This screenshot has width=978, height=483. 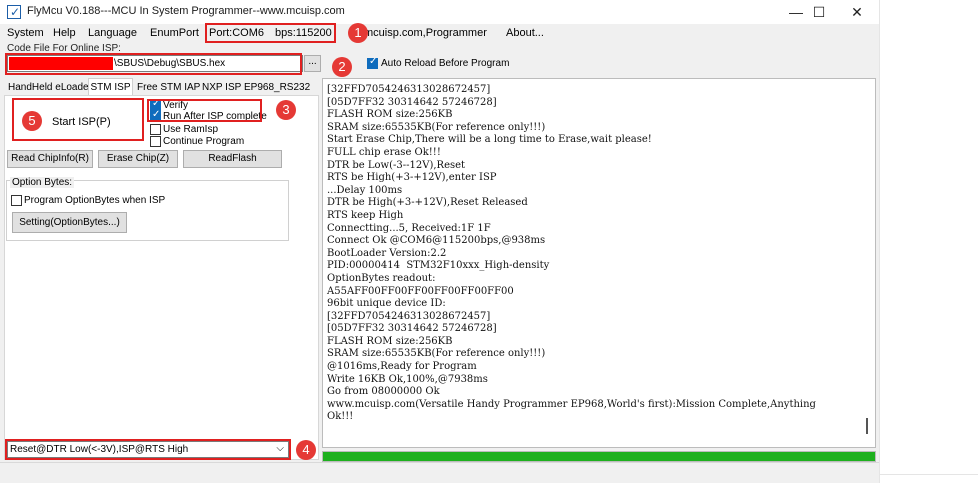 What do you see at coordinates (599, 456) in the screenshot?
I see `progress-bar` at bounding box center [599, 456].